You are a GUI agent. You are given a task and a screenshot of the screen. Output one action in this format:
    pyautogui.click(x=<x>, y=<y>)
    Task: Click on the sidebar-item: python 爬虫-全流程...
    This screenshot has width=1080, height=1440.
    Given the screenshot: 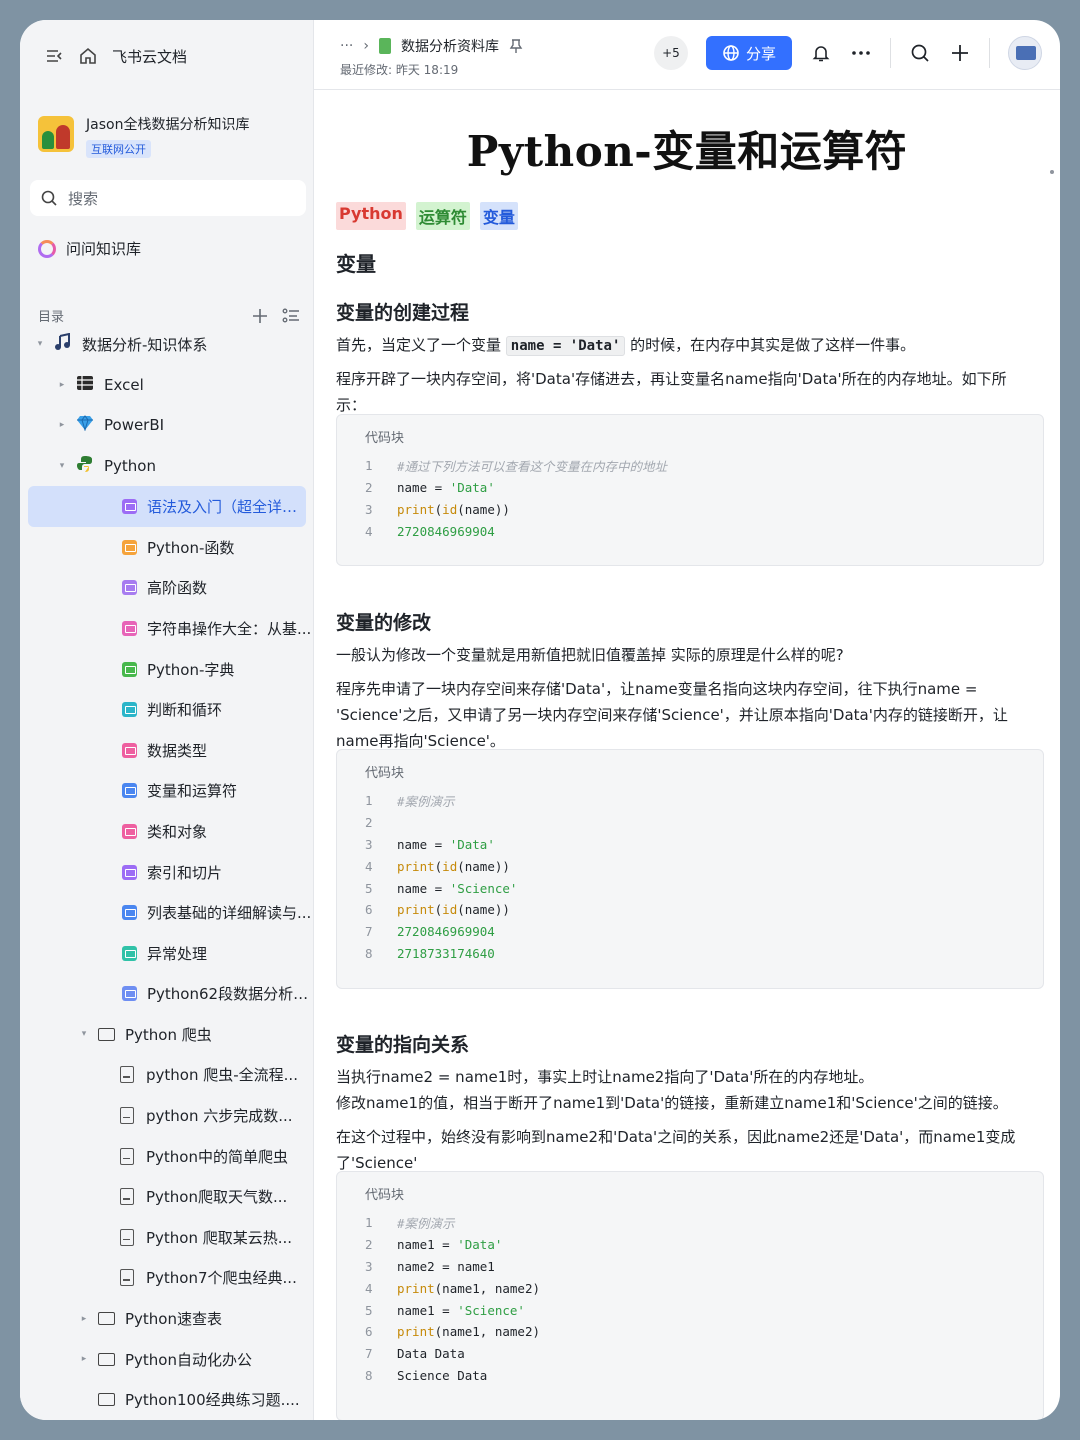 What is the action you would take?
    pyautogui.click(x=170, y=1075)
    